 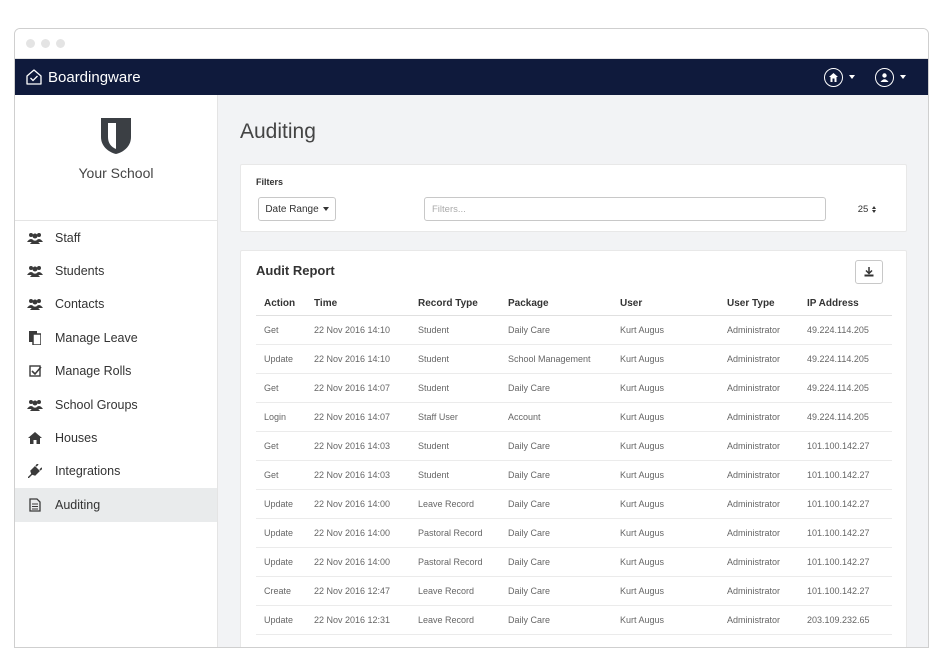 I want to click on table-cell: 22 Nov 2016 14:00, so click(x=358, y=533).